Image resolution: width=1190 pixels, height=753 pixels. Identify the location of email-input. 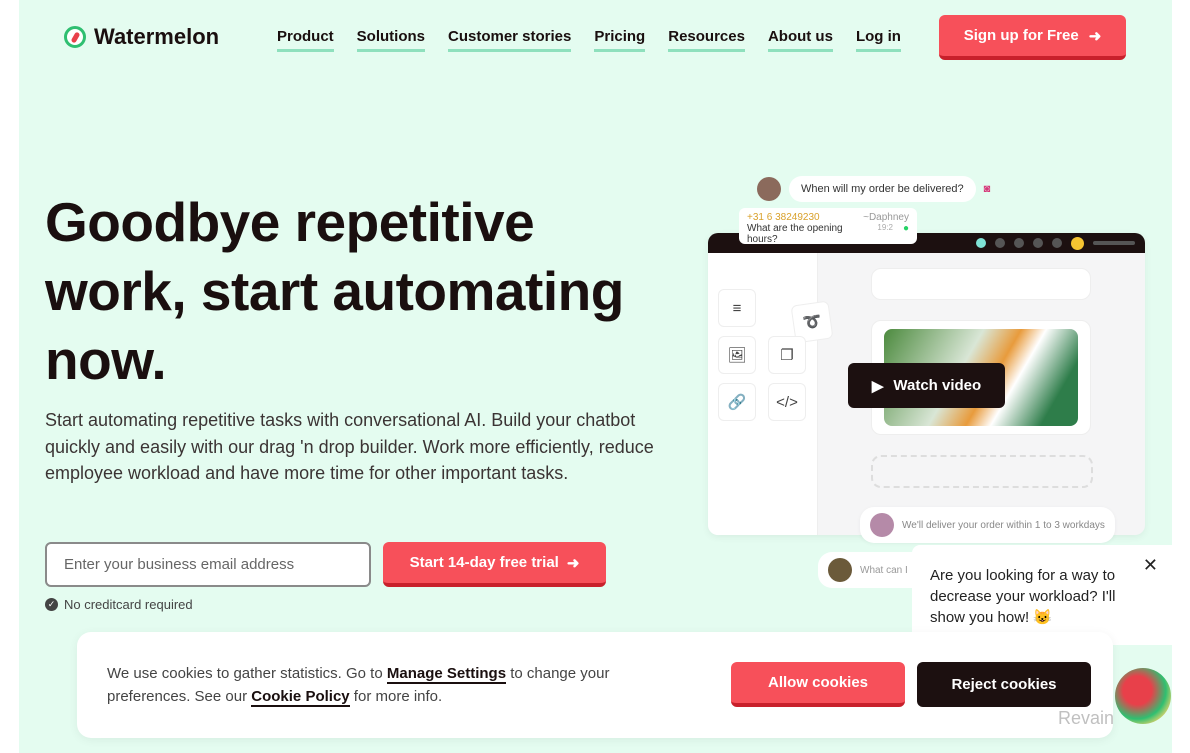
(208, 564).